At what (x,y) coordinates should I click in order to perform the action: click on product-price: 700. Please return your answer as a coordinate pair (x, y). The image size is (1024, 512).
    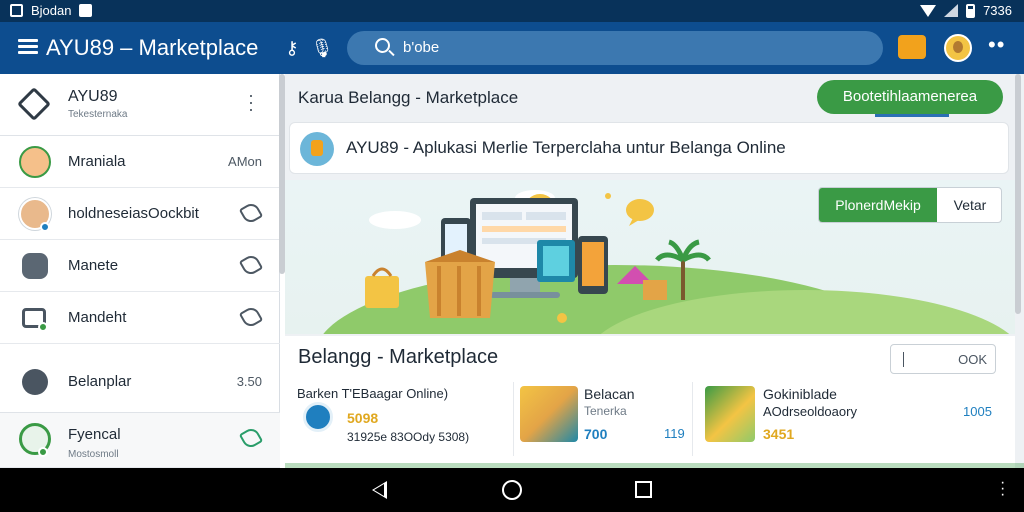
    Looking at the image, I should click on (596, 434).